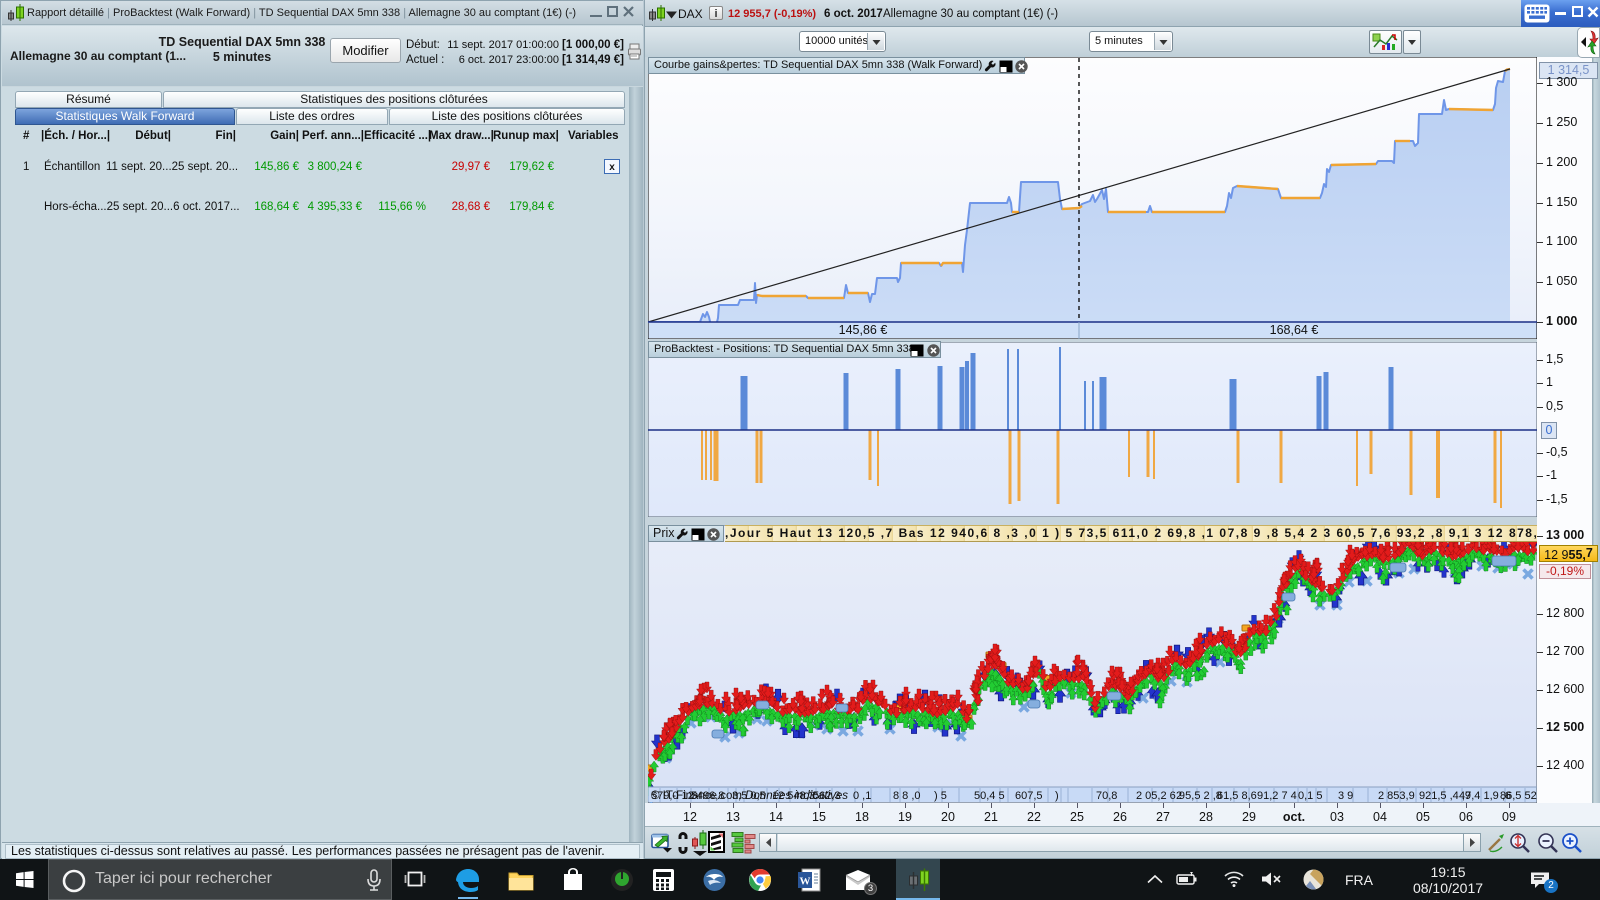  Describe the element at coordinates (1106, 796) in the screenshot. I see `svg-text: 70,8` at that location.